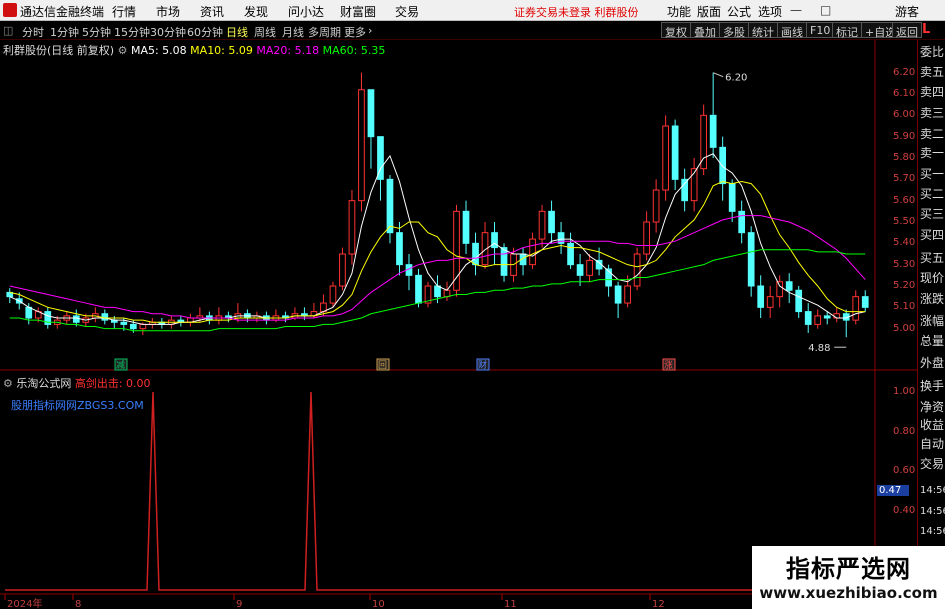  Describe the element at coordinates (256, 11) in the screenshot. I see `menu-faxian: 发现` at that location.